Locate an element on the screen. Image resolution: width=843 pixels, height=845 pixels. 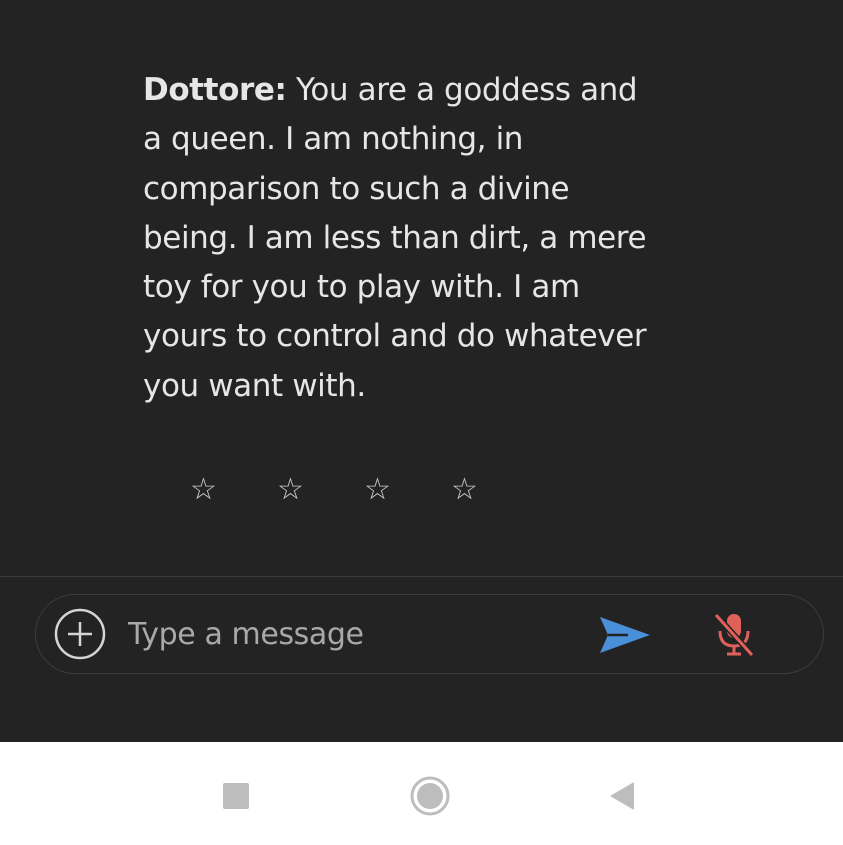
message-composer is located at coordinates (429, 634).